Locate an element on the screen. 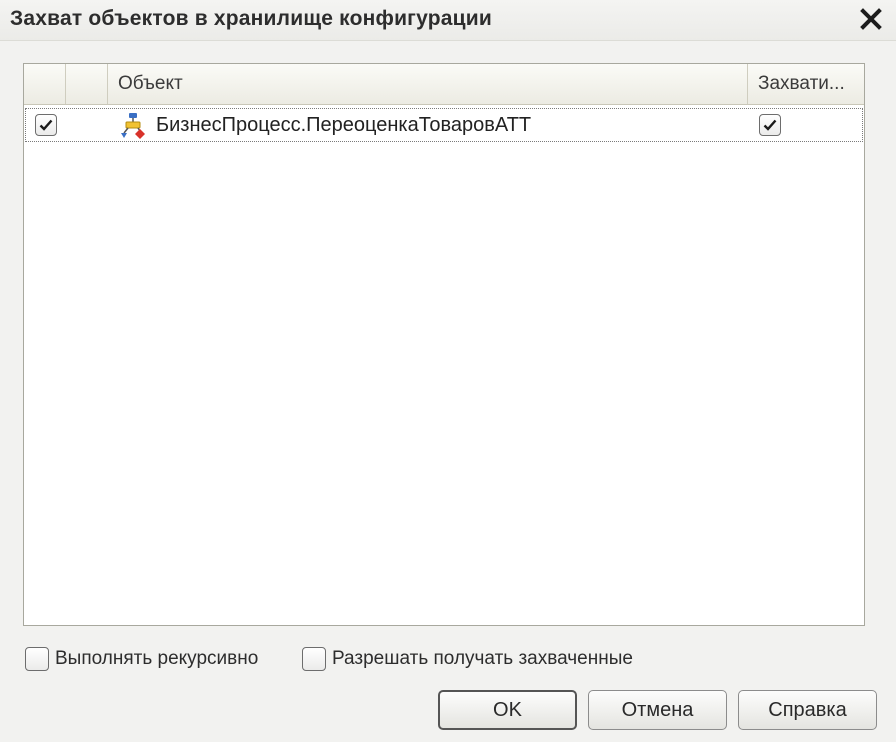  close-button is located at coordinates (871, 19).